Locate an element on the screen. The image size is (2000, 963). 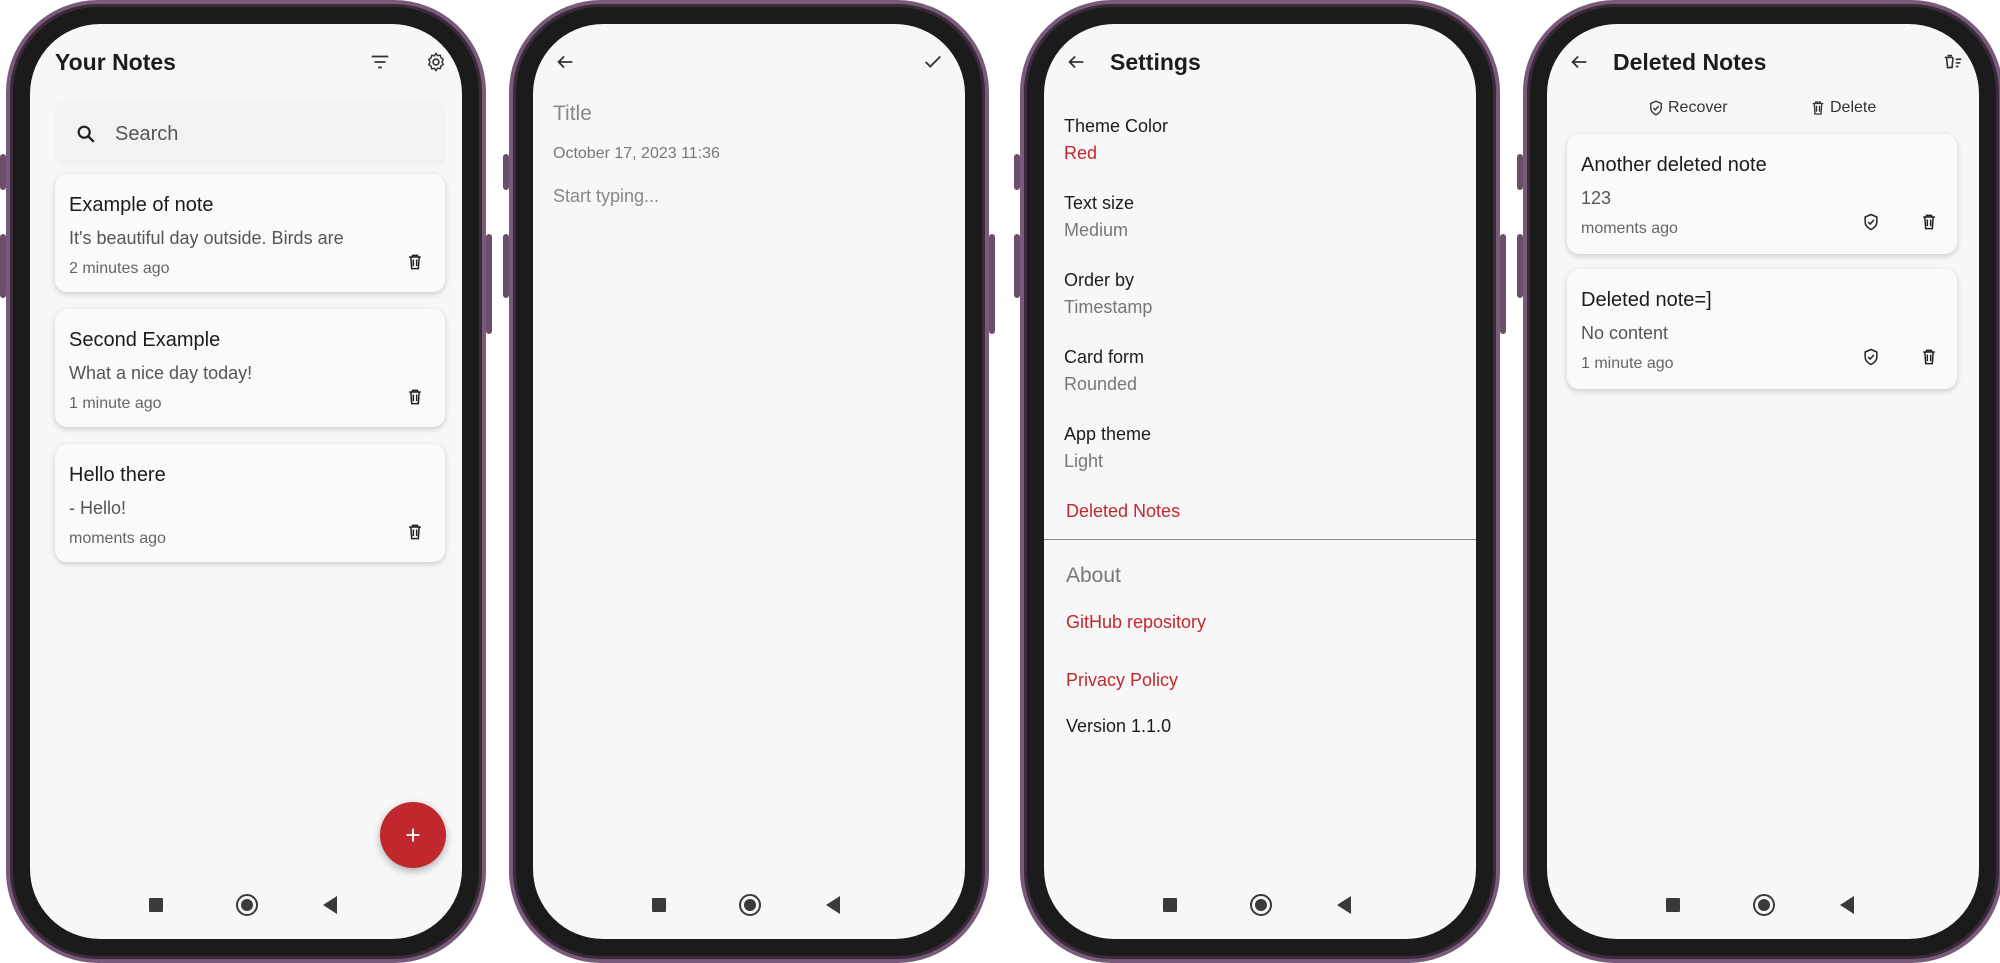
setting-value: Rounded is located at coordinates (1101, 384).